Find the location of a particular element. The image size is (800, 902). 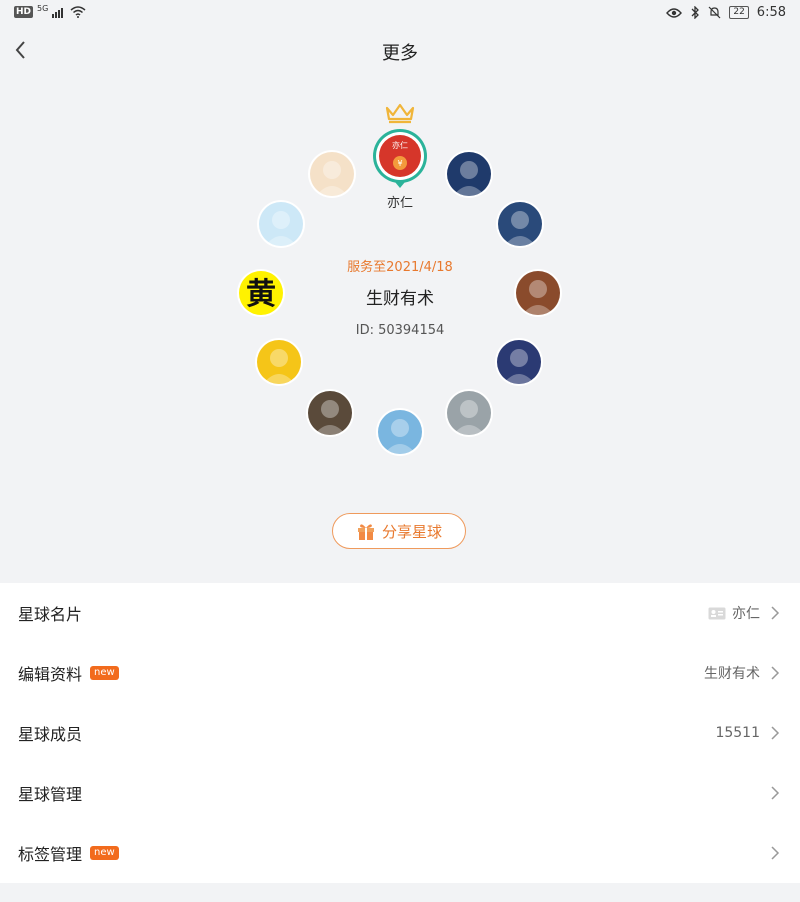

hd-badge: HD is located at coordinates (24, 12).